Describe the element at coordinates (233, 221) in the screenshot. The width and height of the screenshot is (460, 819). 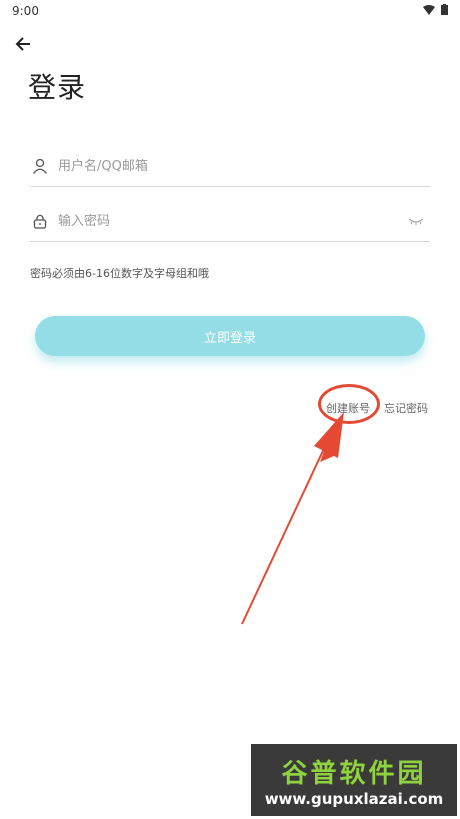
I see `password-input` at that location.